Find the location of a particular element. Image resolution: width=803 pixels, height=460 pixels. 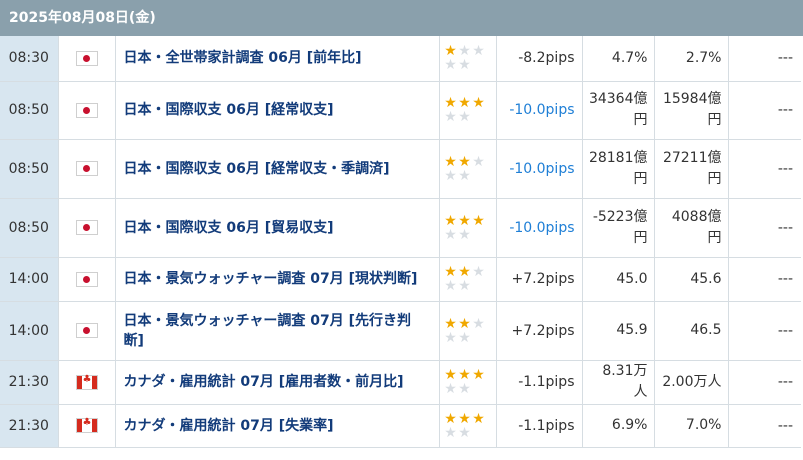

event-time: 08:30 is located at coordinates (29, 59).